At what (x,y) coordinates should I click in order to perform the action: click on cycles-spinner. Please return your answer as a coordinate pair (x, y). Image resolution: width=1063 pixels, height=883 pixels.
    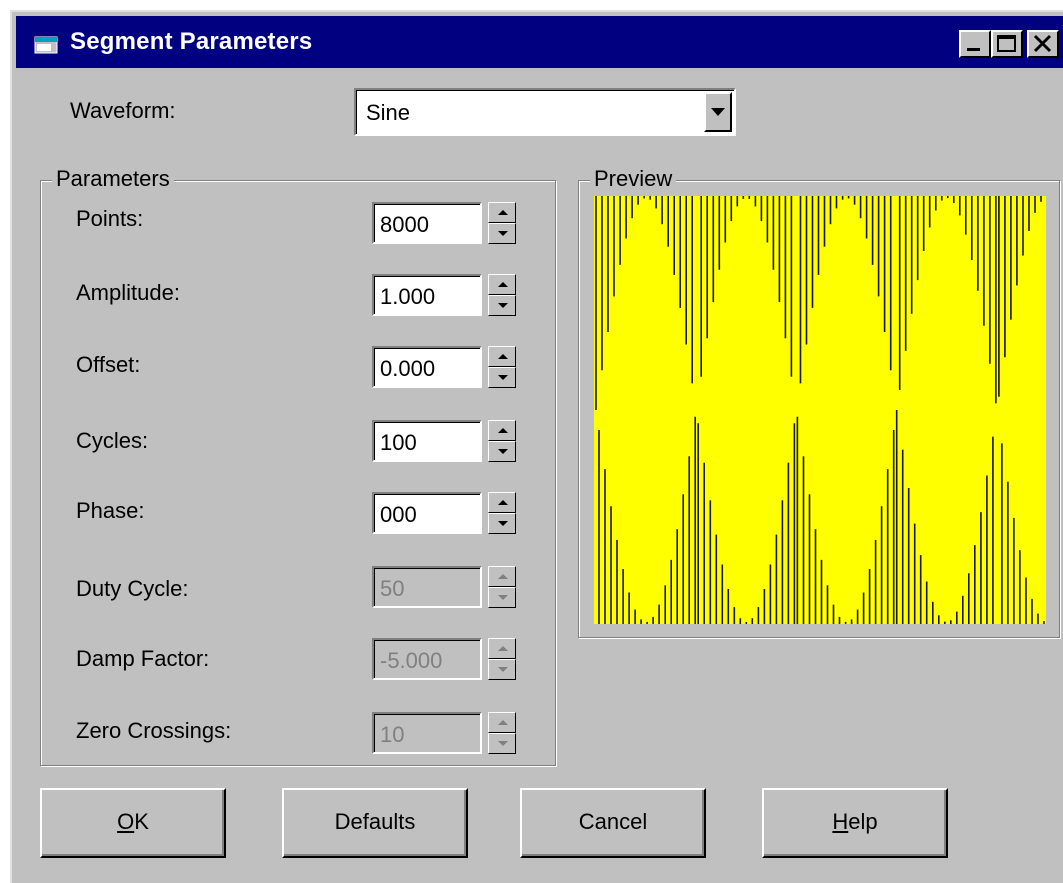
    Looking at the image, I should click on (502, 441).